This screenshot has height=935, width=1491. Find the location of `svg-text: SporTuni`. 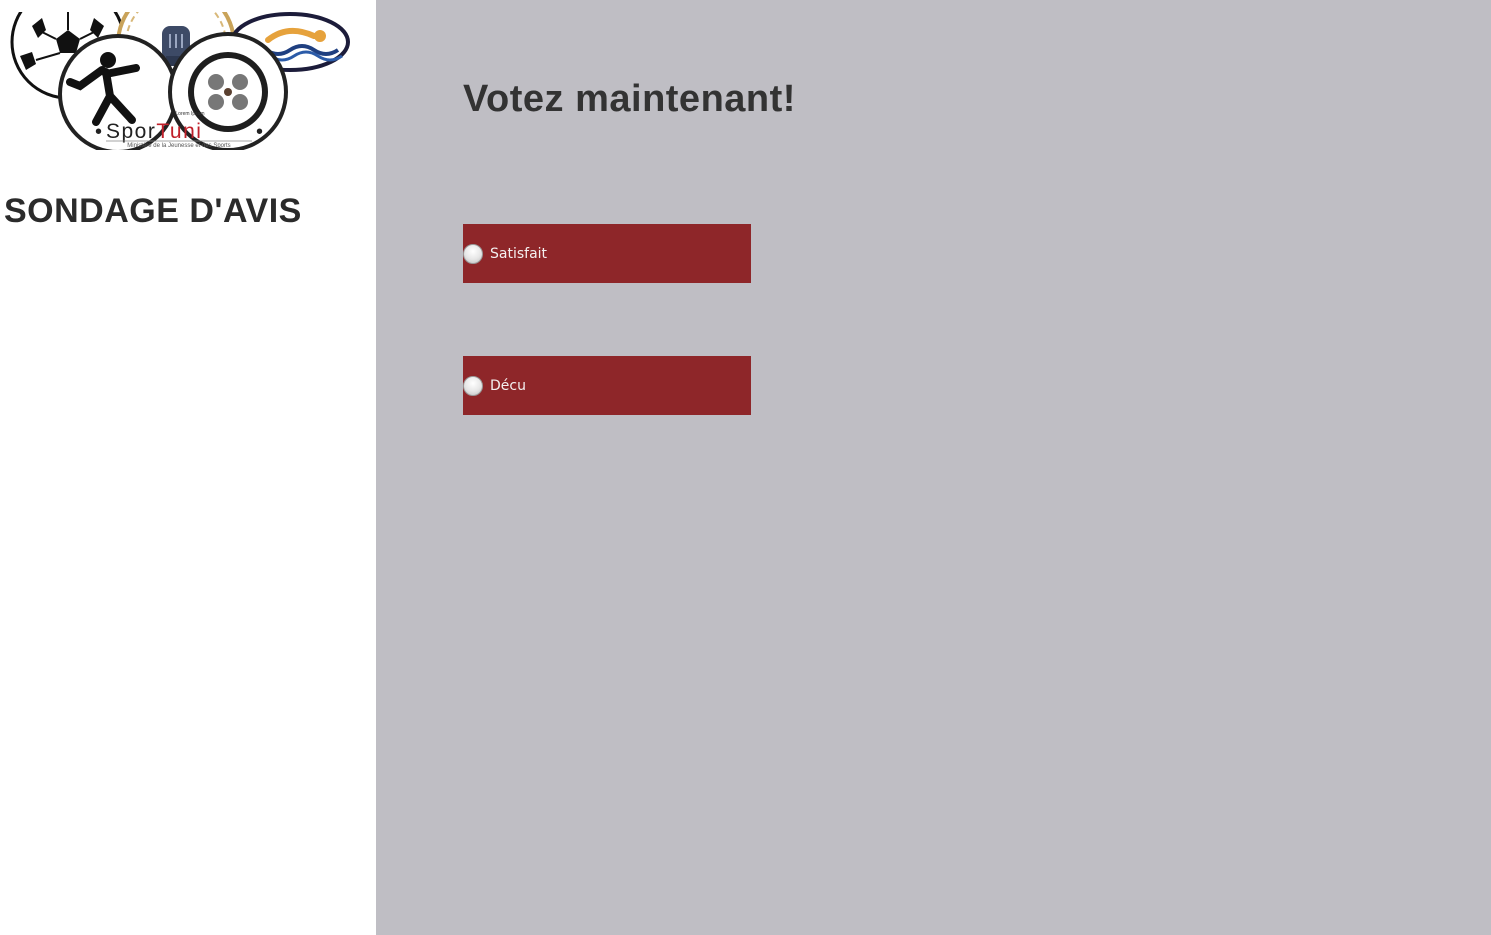

svg-text: SporTuni is located at coordinates (154, 131).